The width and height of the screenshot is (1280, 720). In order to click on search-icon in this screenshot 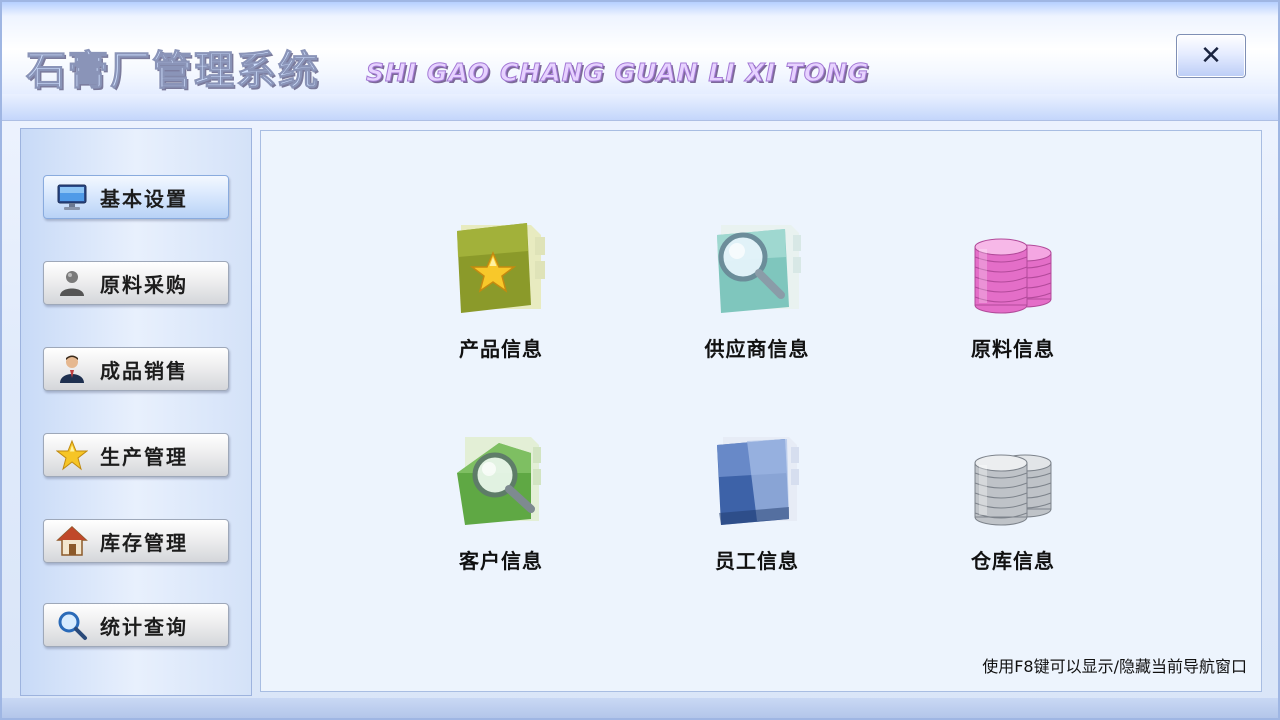, I will do `click(72, 625)`.